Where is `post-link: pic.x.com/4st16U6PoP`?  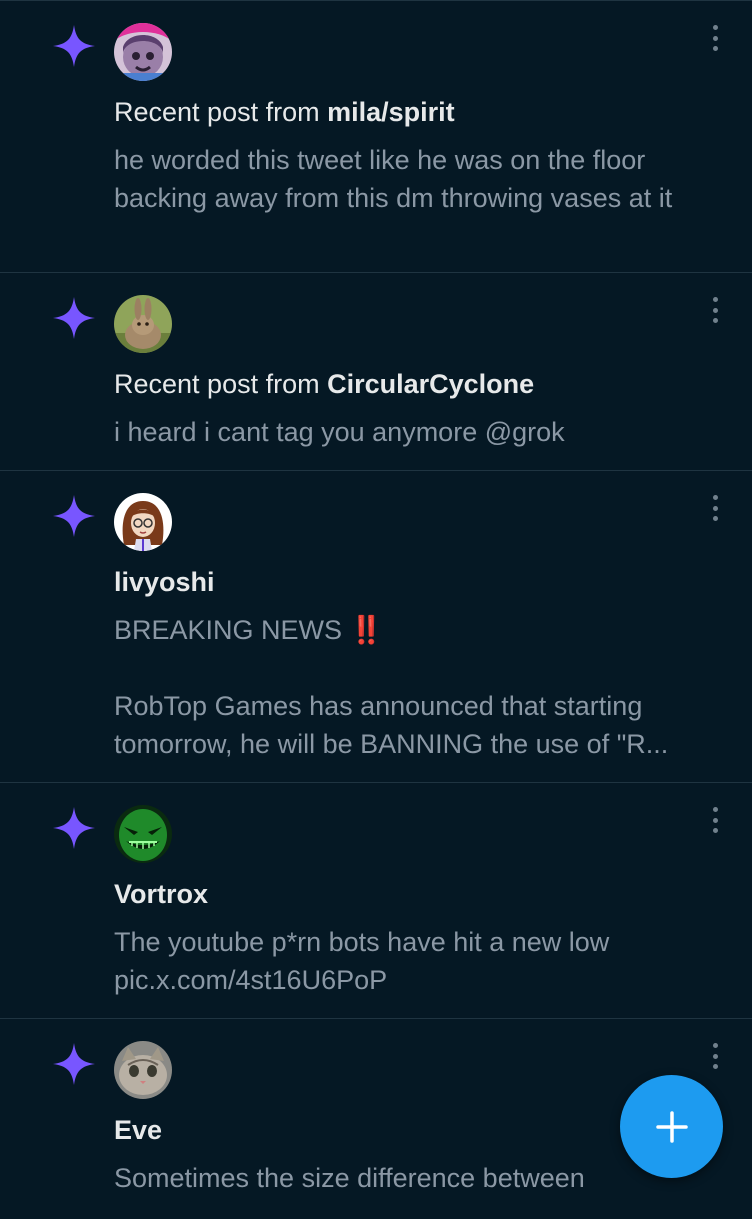
post-link: pic.x.com/4st16U6PoP is located at coordinates (419, 980).